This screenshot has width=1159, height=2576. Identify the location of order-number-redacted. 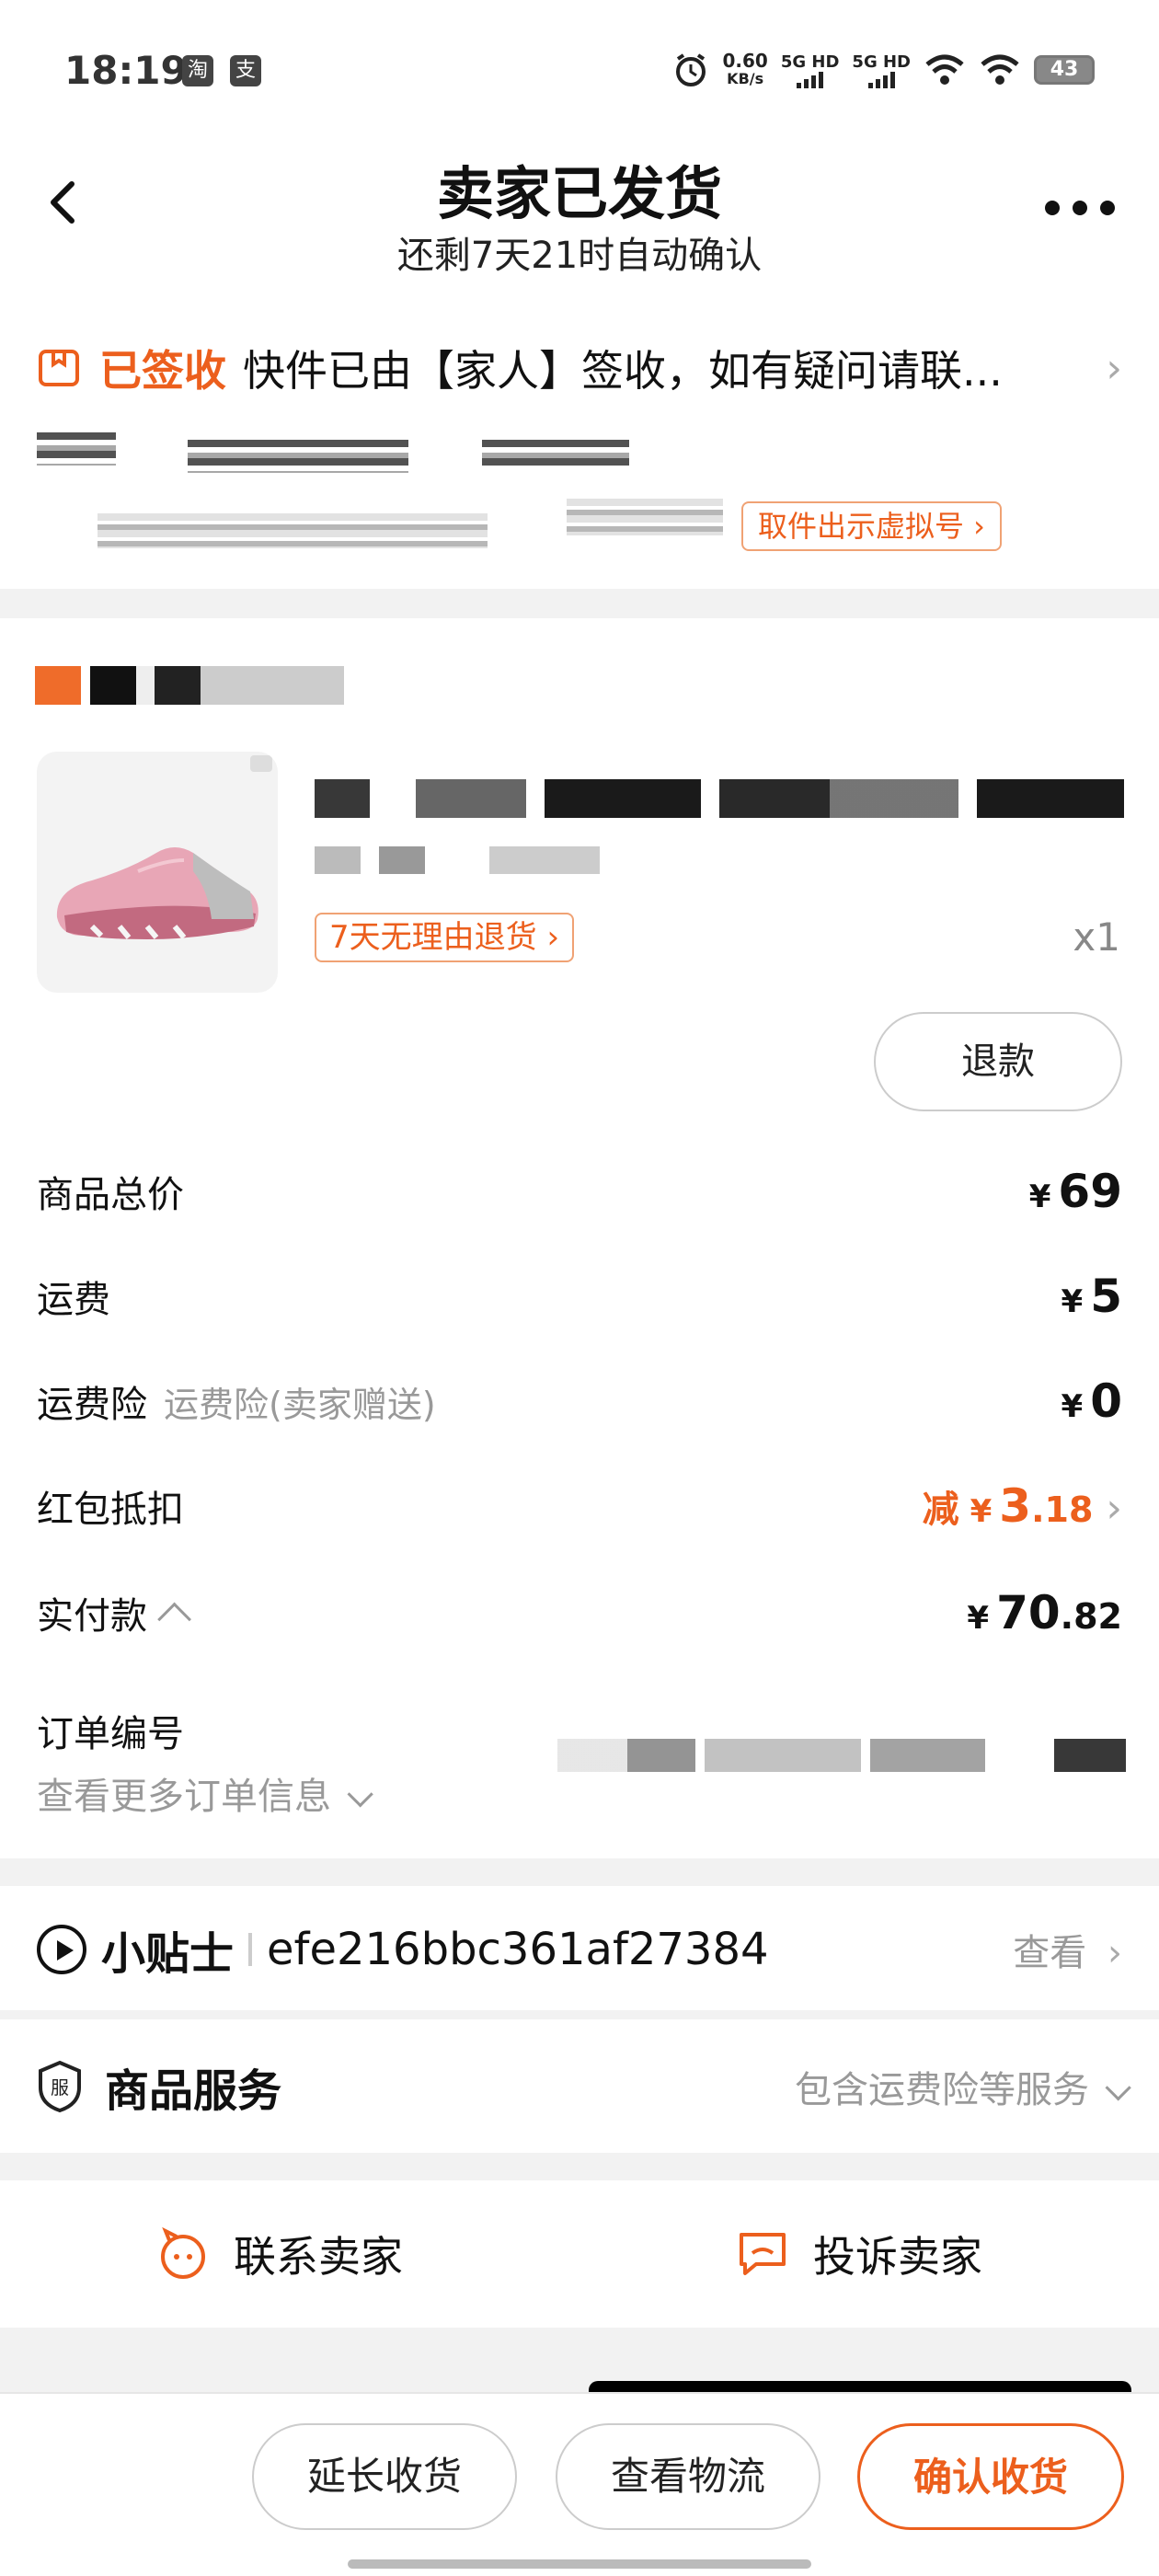
(841, 1755).